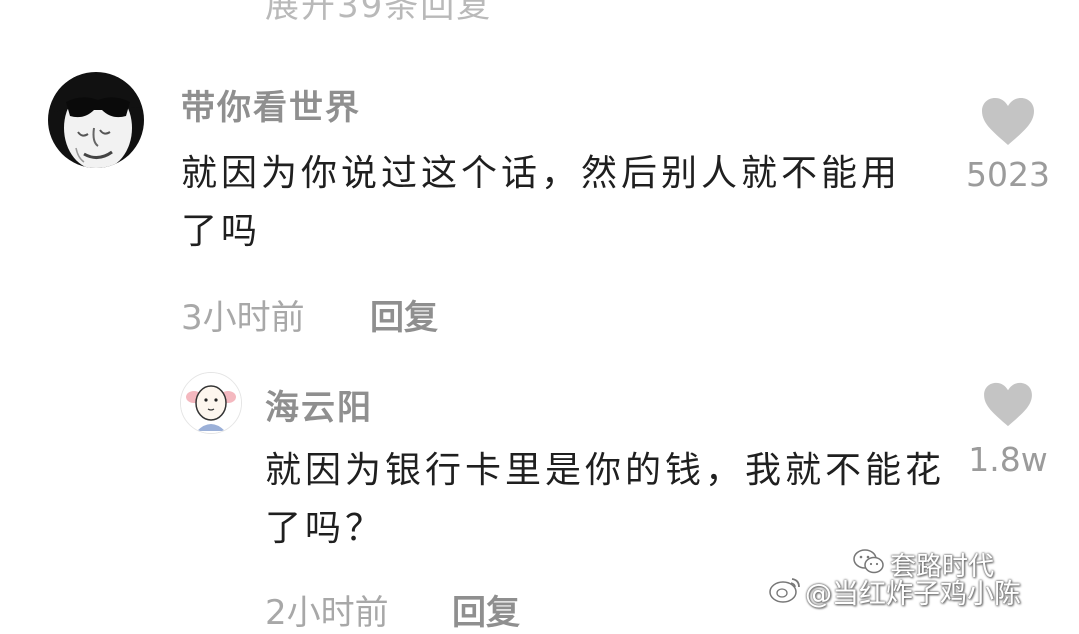 The height and width of the screenshot is (634, 1079). What do you see at coordinates (319, 404) in the screenshot?
I see `comment-username: 海云阳` at bounding box center [319, 404].